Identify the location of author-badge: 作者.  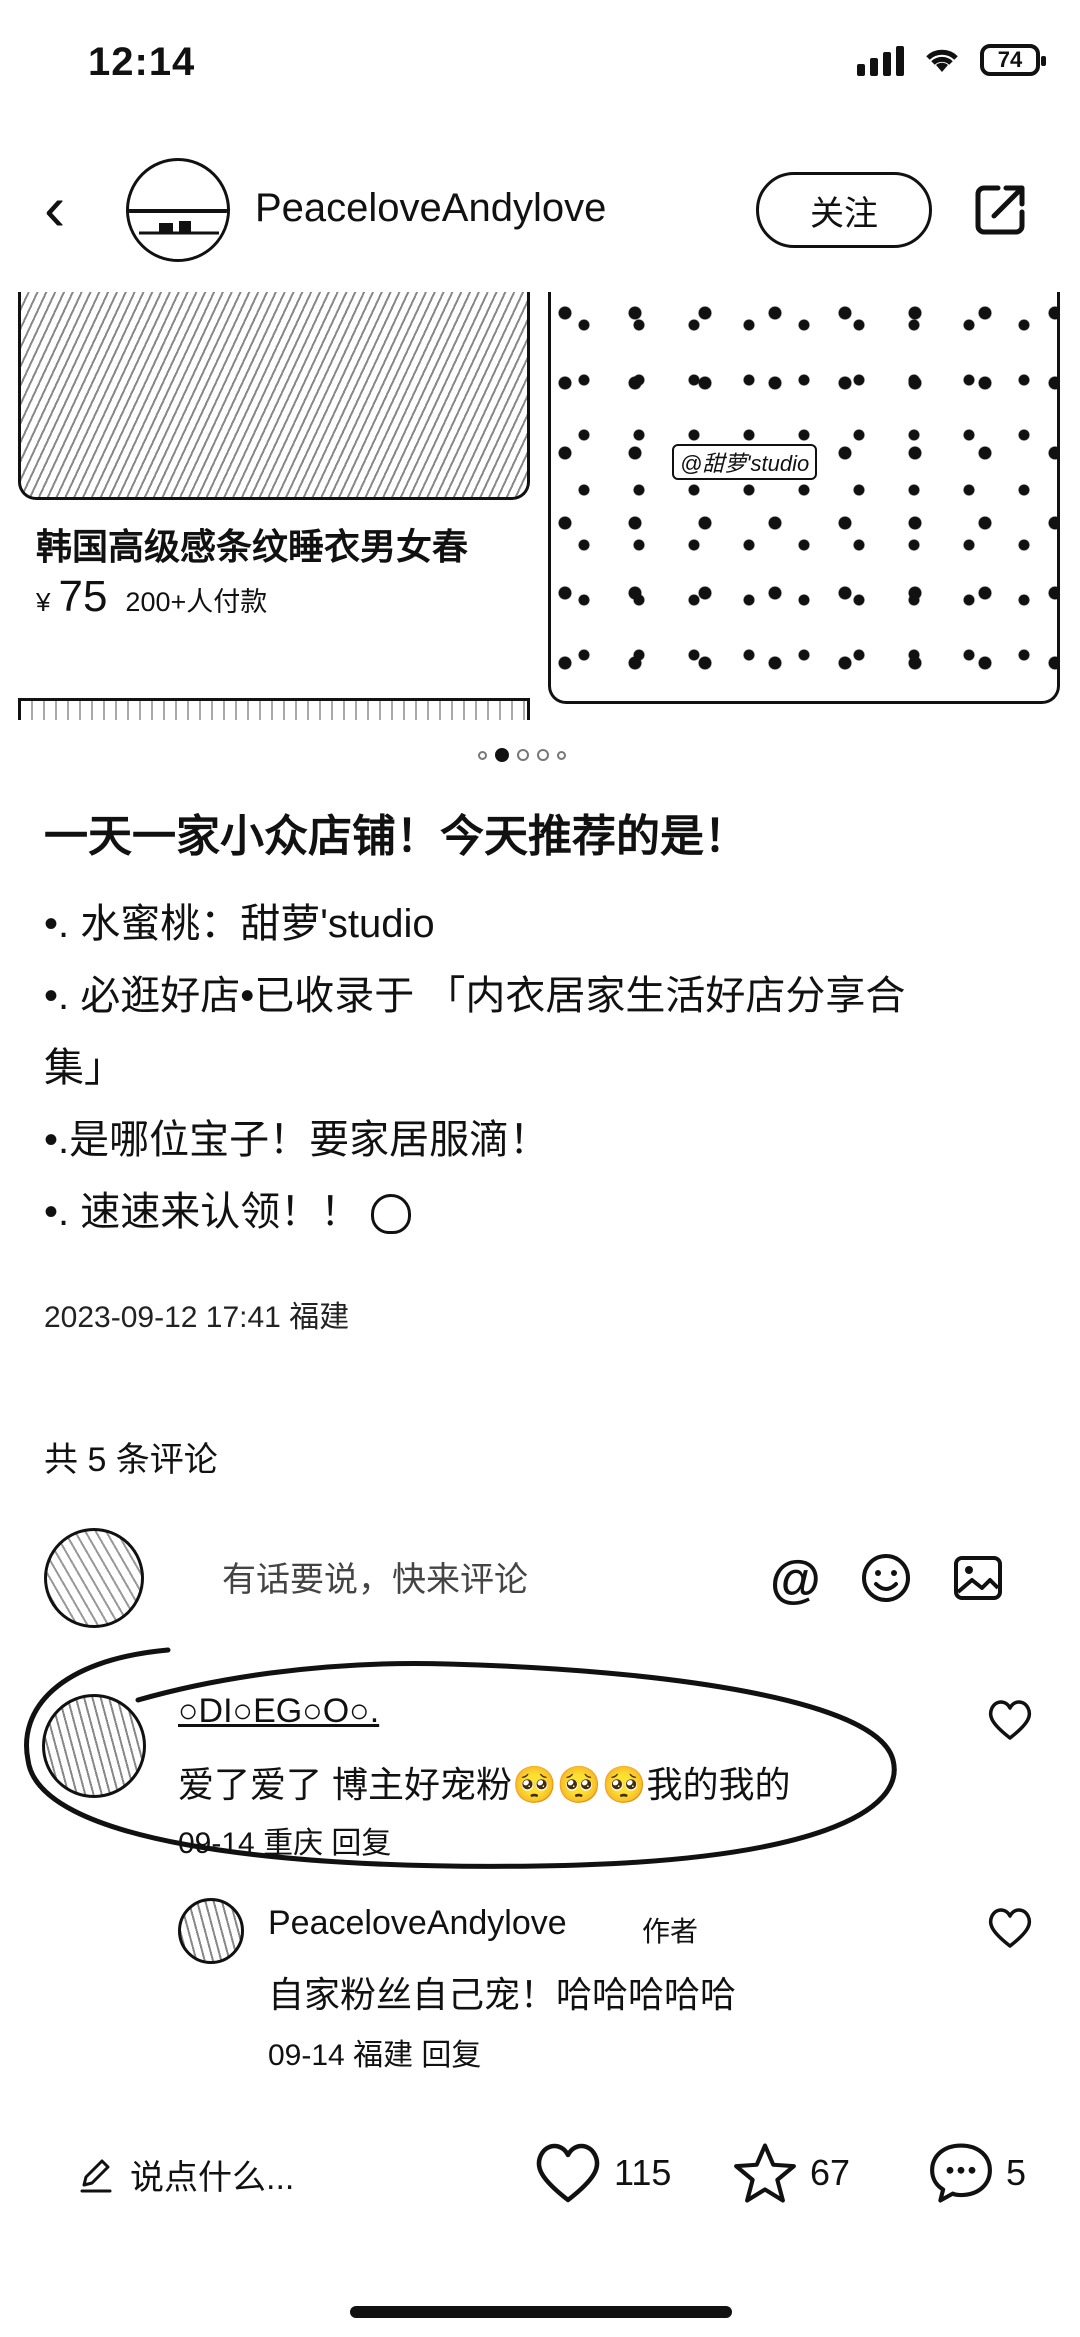
(670, 1931).